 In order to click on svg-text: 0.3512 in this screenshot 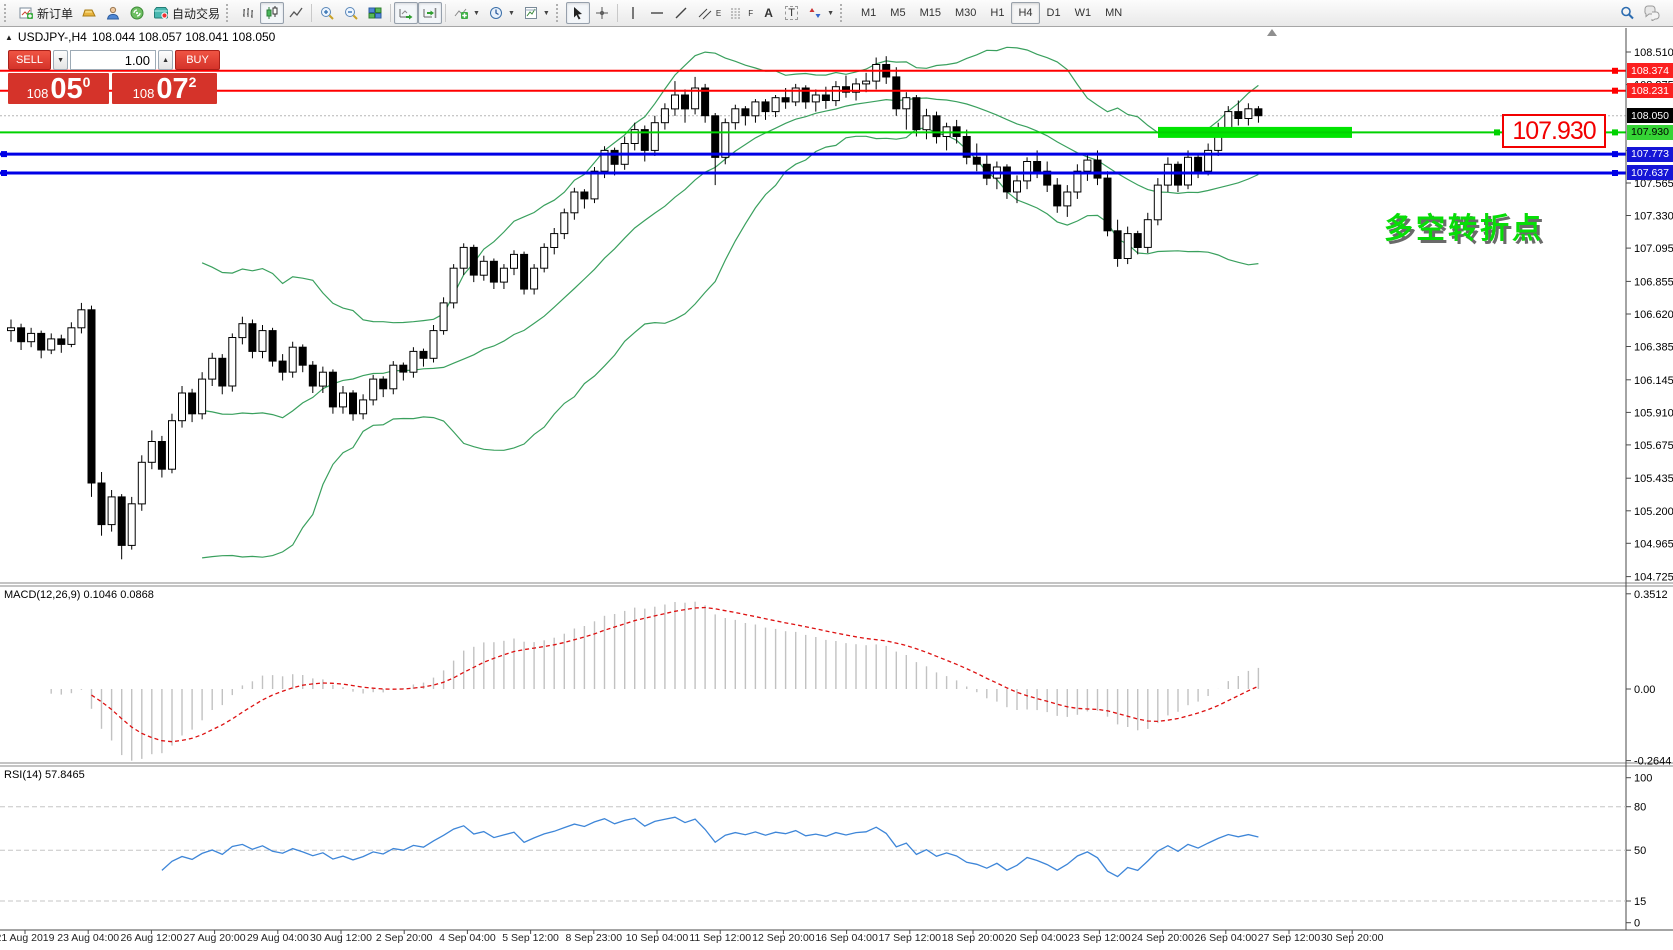, I will do `click(1651, 595)`.